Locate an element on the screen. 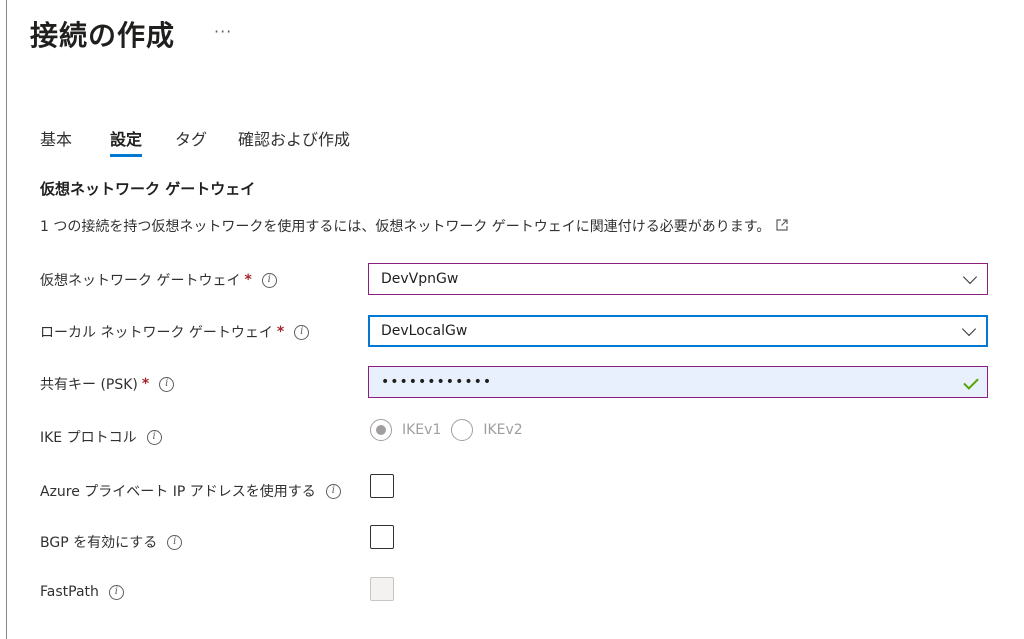 The image size is (1024, 639). tab-settings: 設定 is located at coordinates (126, 143).